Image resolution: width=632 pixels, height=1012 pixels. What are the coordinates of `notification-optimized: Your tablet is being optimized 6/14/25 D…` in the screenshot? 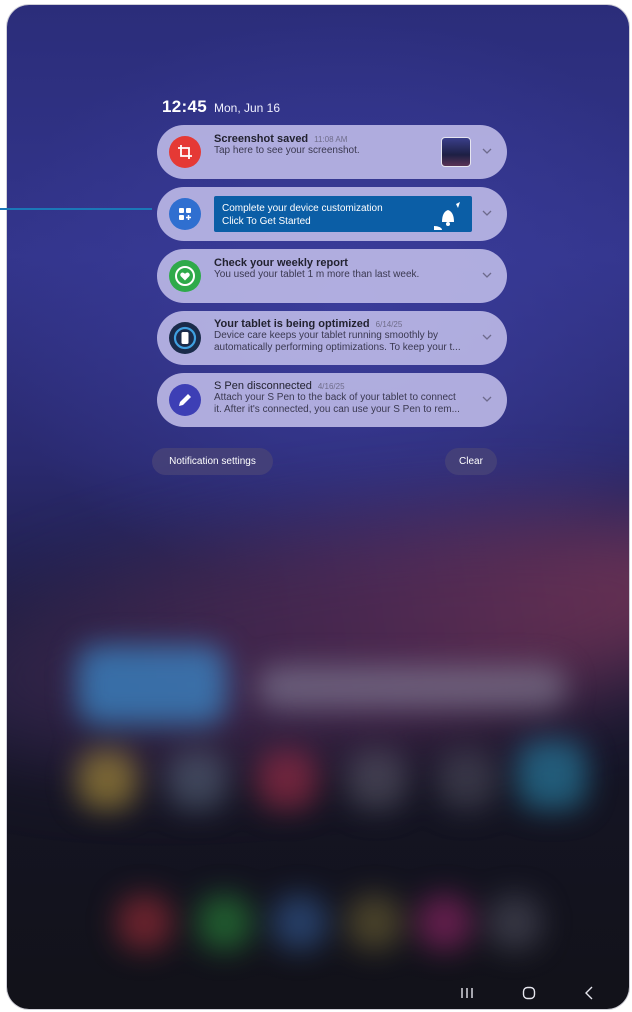 It's located at (332, 338).